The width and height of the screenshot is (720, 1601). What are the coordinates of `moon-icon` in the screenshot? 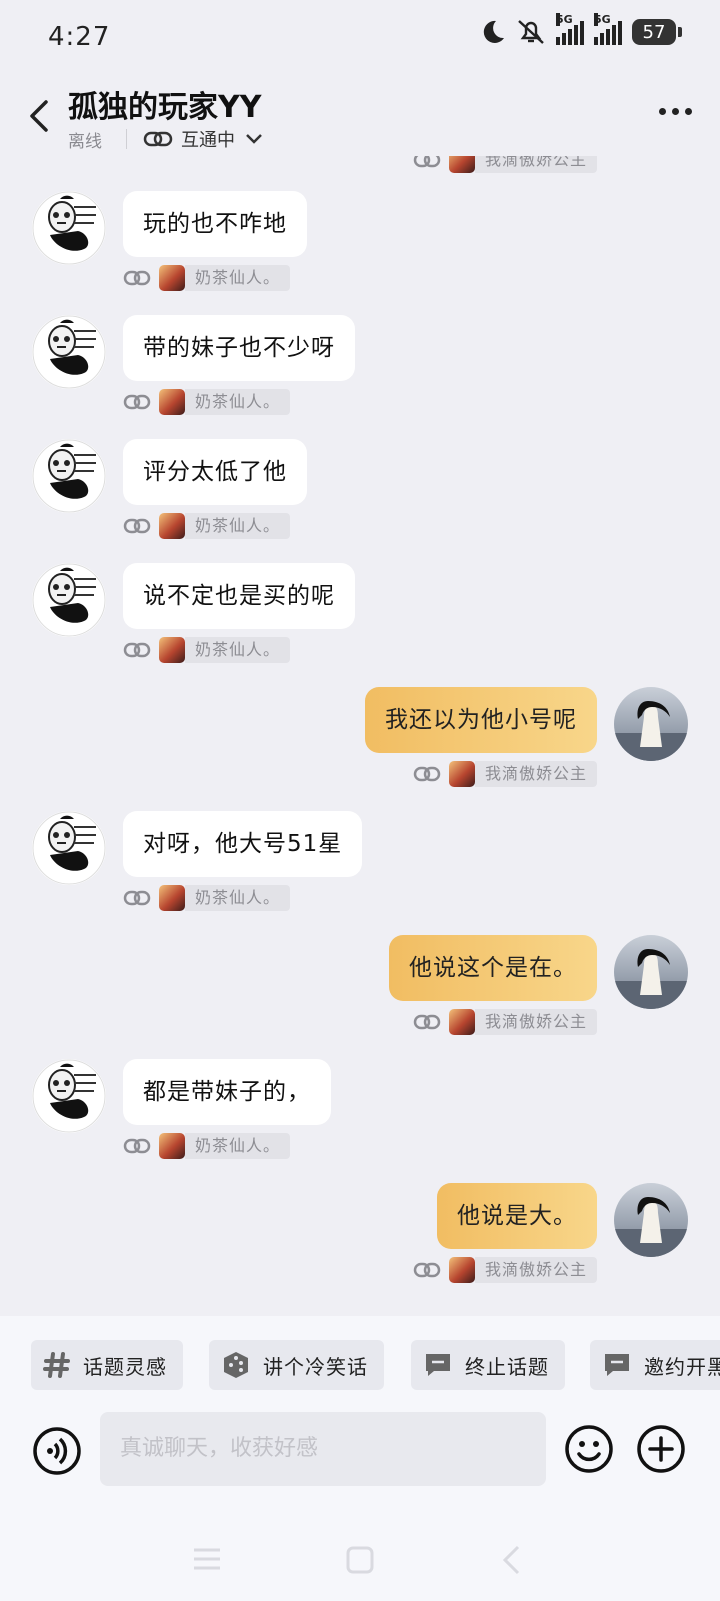 It's located at (493, 31).